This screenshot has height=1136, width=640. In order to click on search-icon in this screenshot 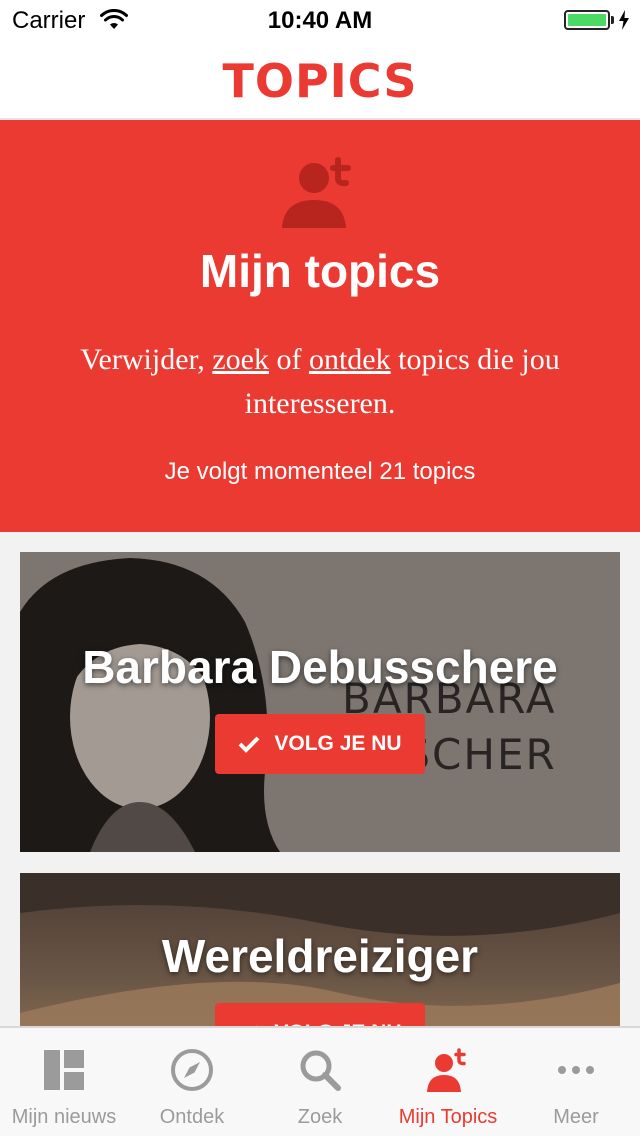, I will do `click(320, 1070)`.